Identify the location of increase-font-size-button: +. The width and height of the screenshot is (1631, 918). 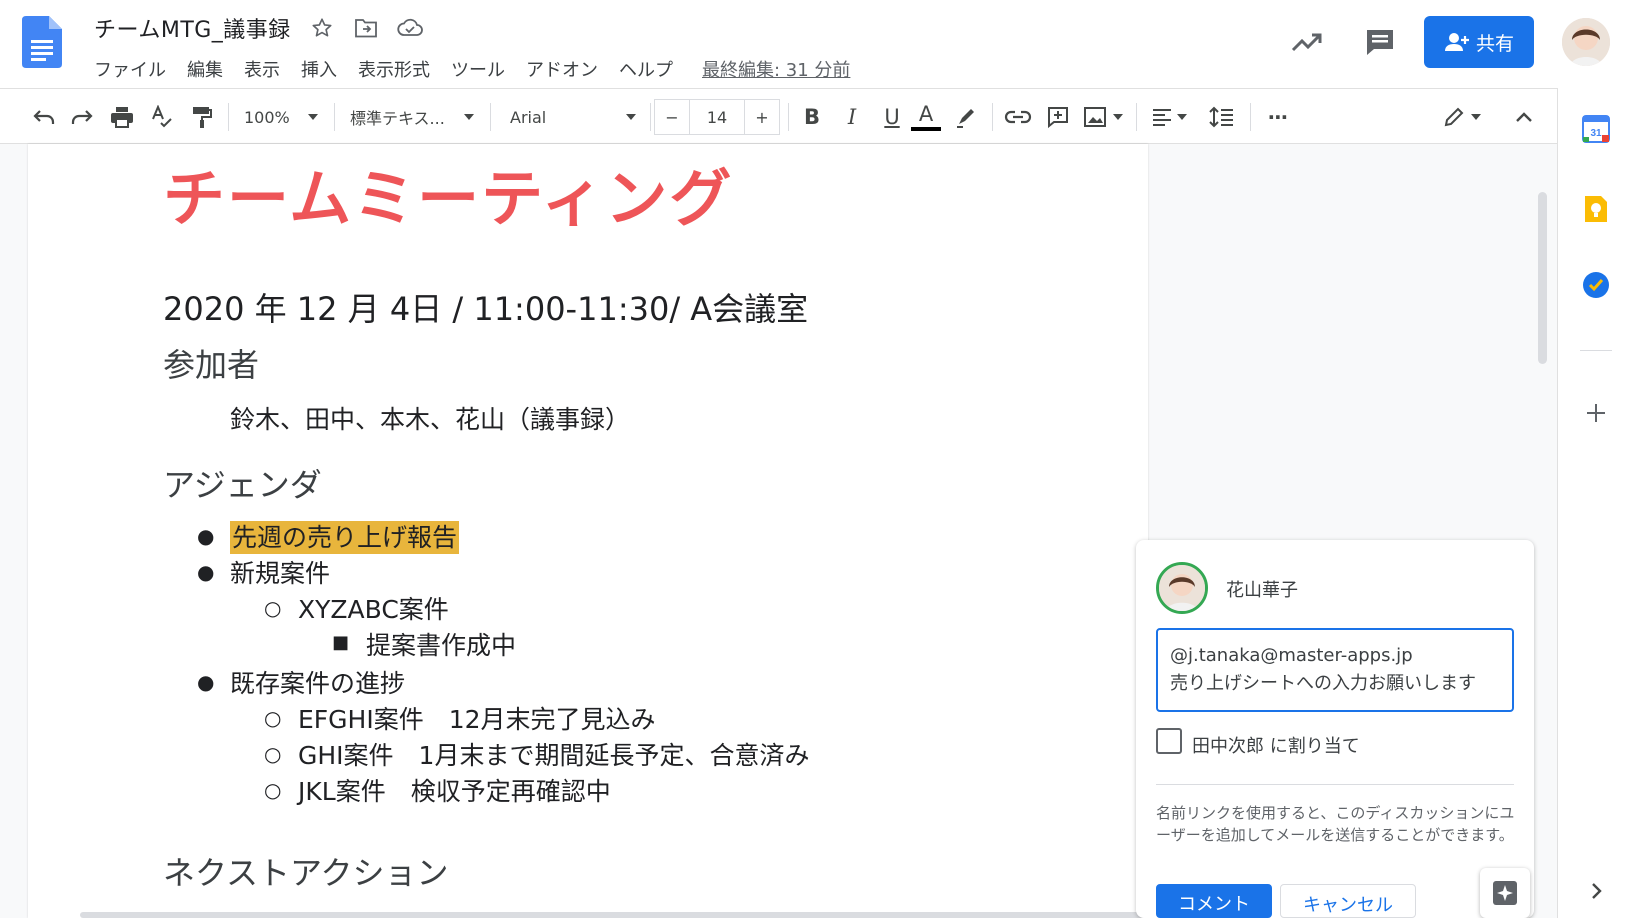
(762, 117).